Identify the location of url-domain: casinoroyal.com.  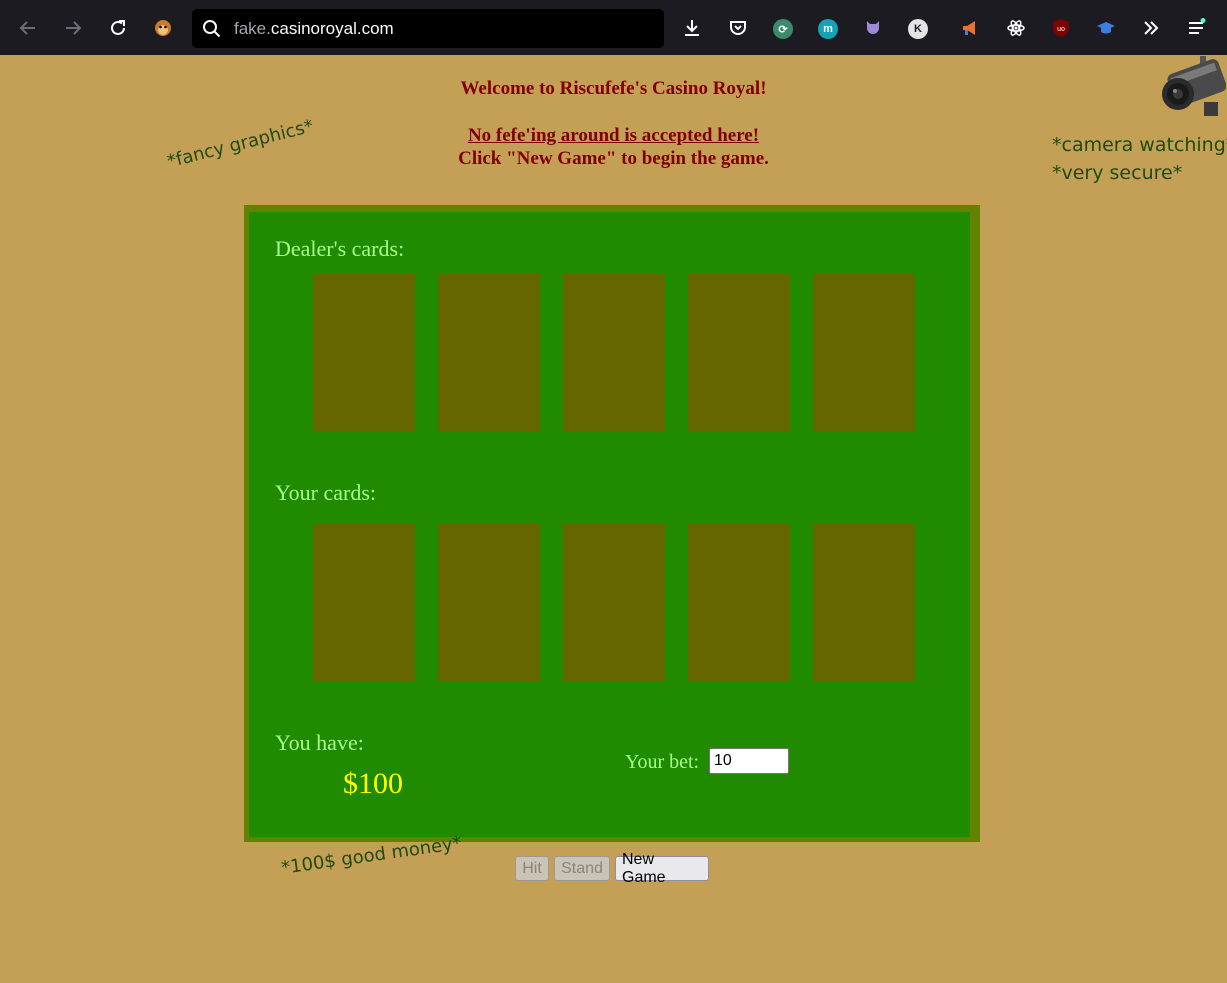
(332, 28).